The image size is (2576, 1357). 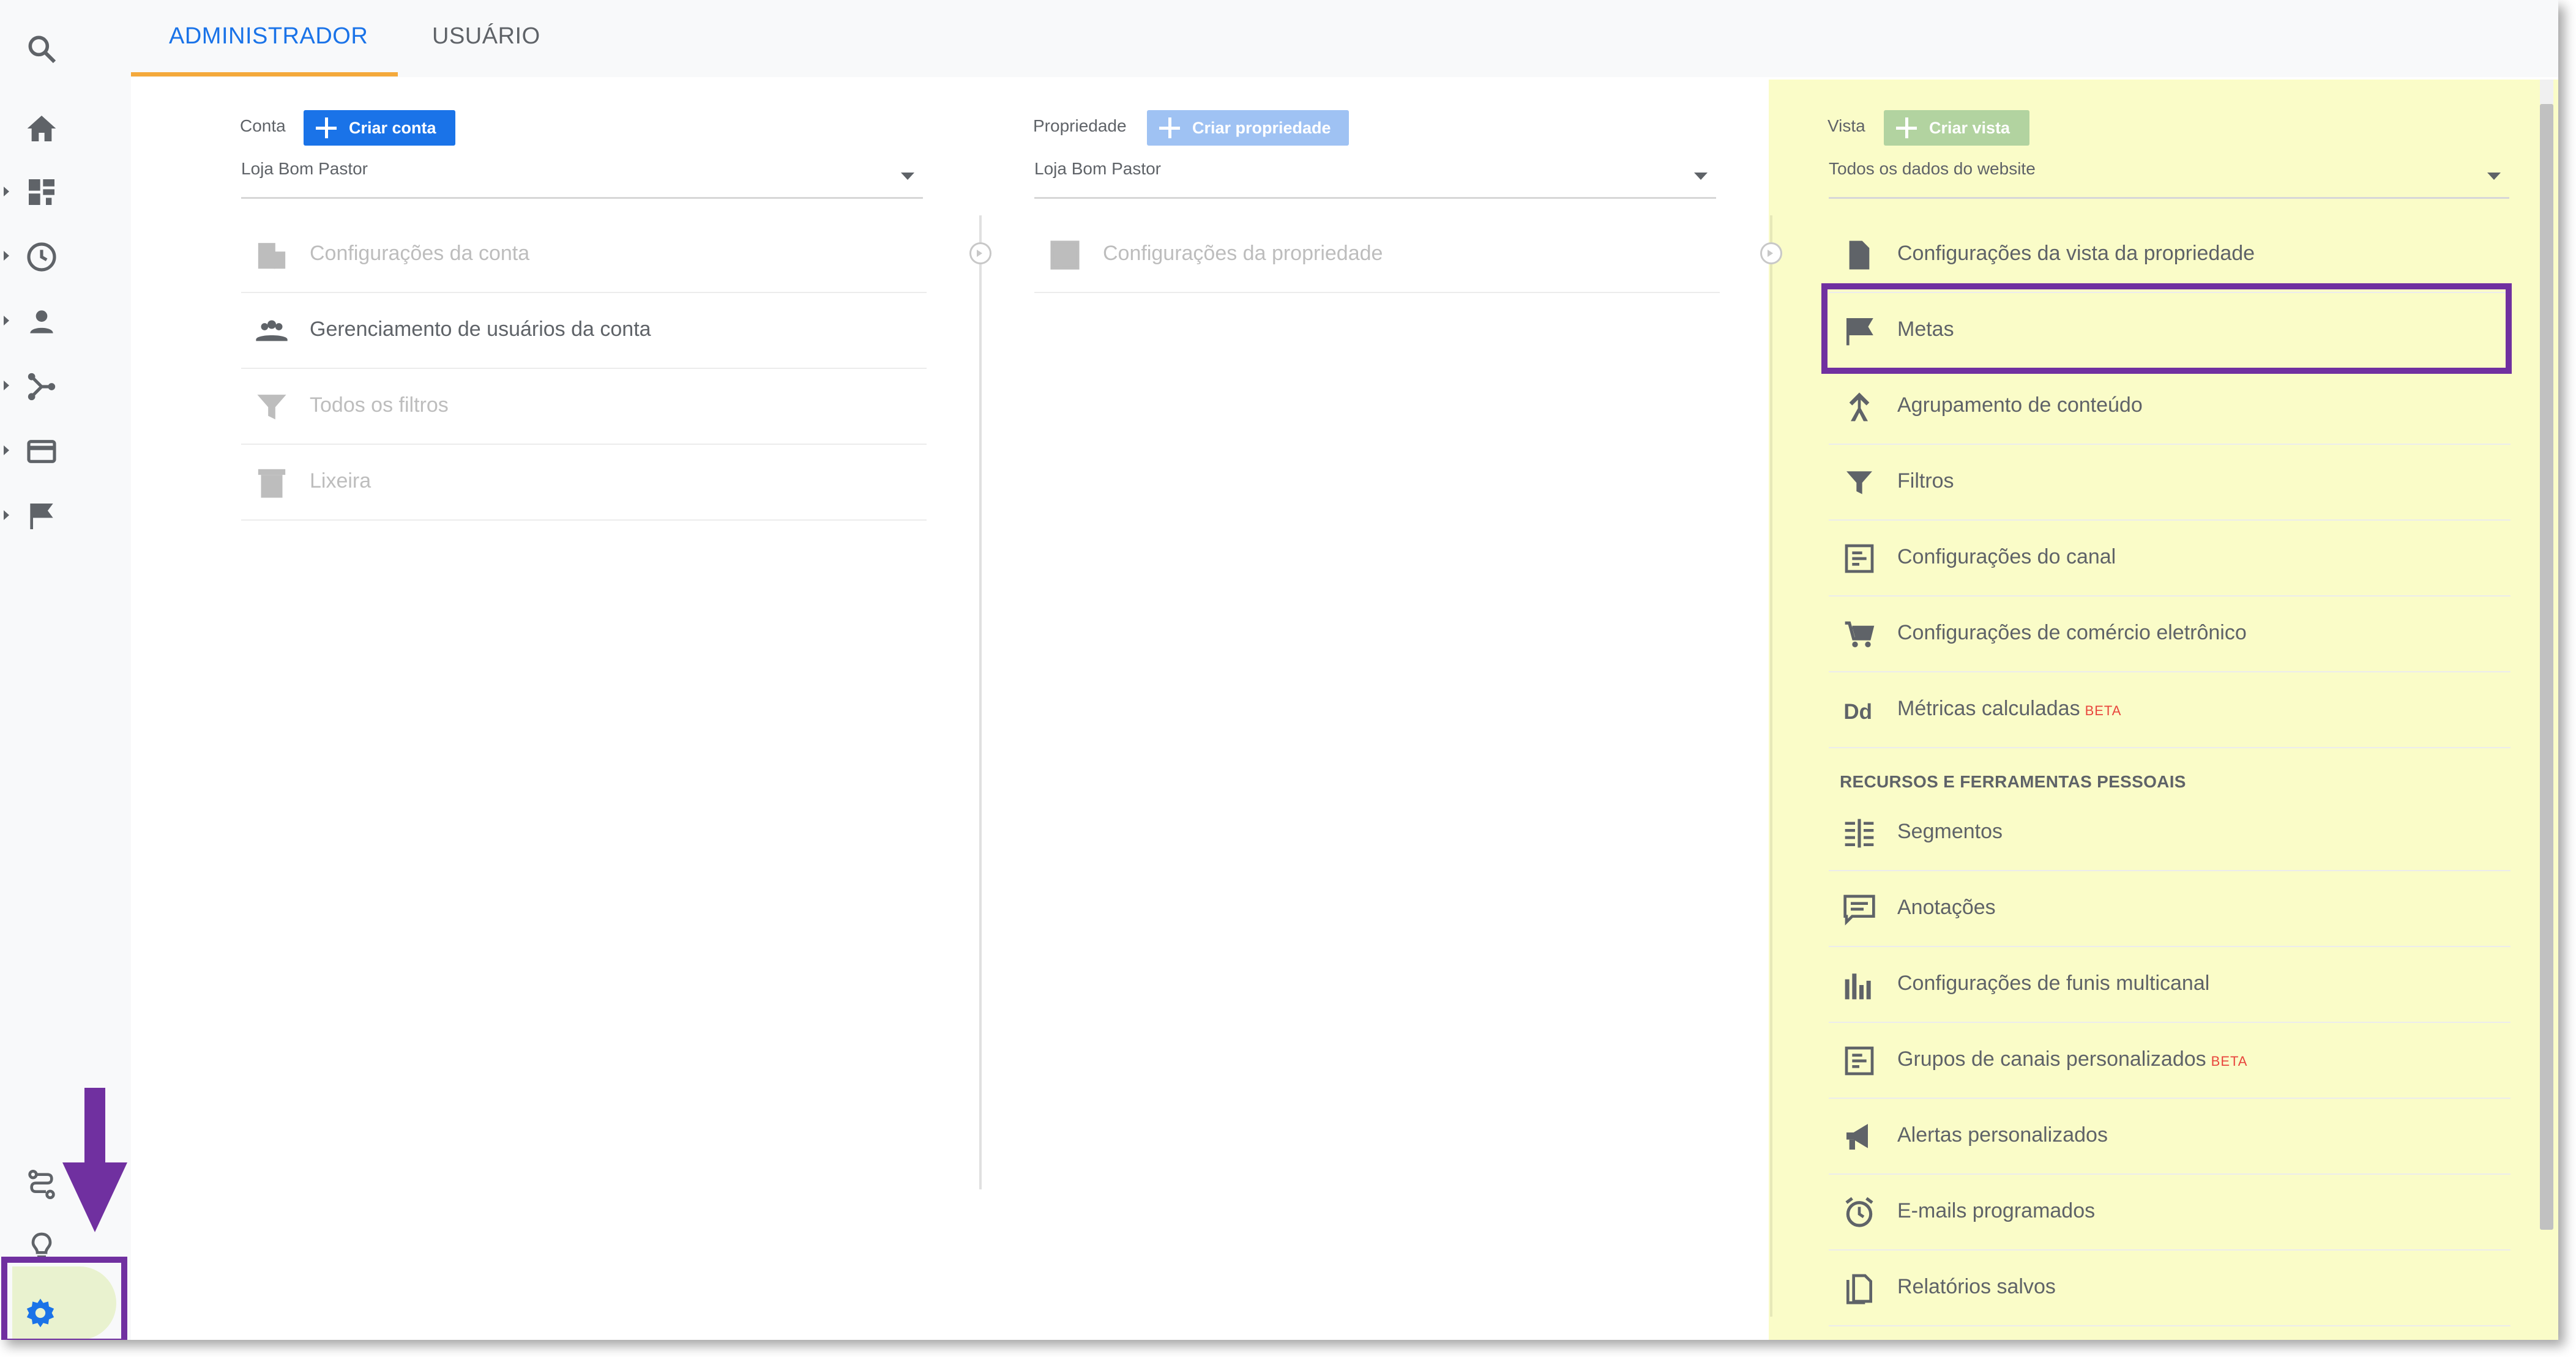 What do you see at coordinates (1080, 125) in the screenshot?
I see `property-column-label: Propriedade` at bounding box center [1080, 125].